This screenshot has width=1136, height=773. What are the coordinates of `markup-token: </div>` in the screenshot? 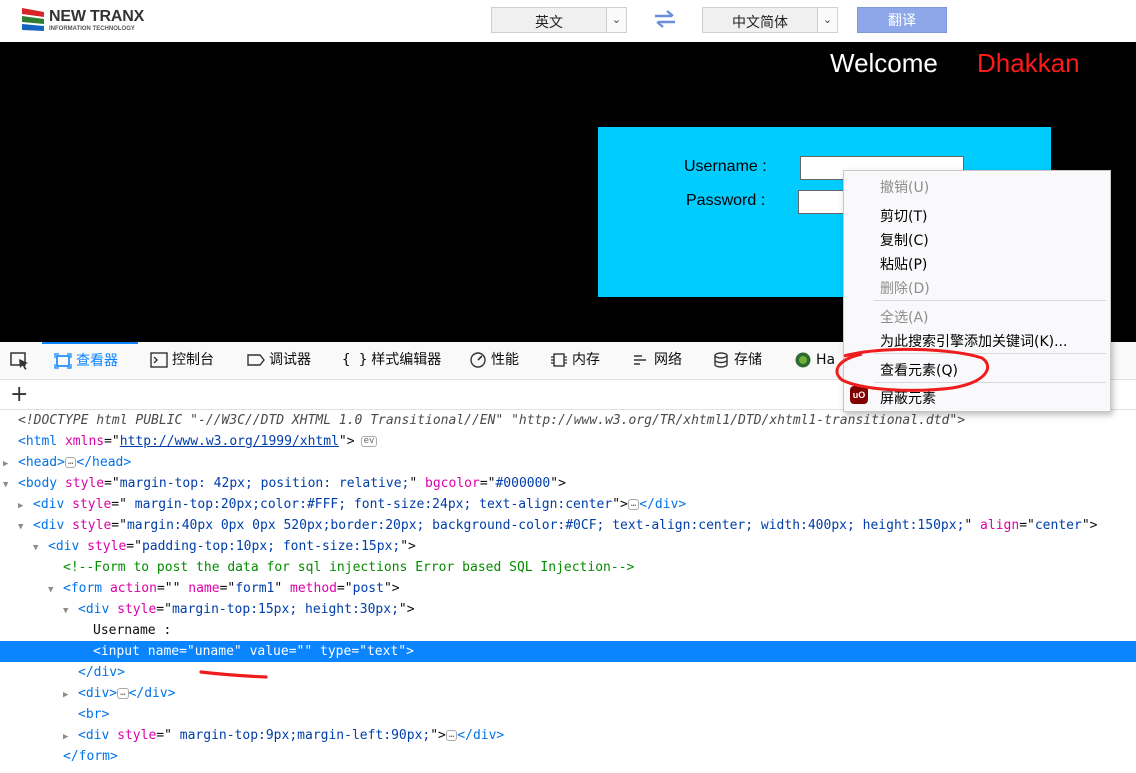 It's located at (663, 504).